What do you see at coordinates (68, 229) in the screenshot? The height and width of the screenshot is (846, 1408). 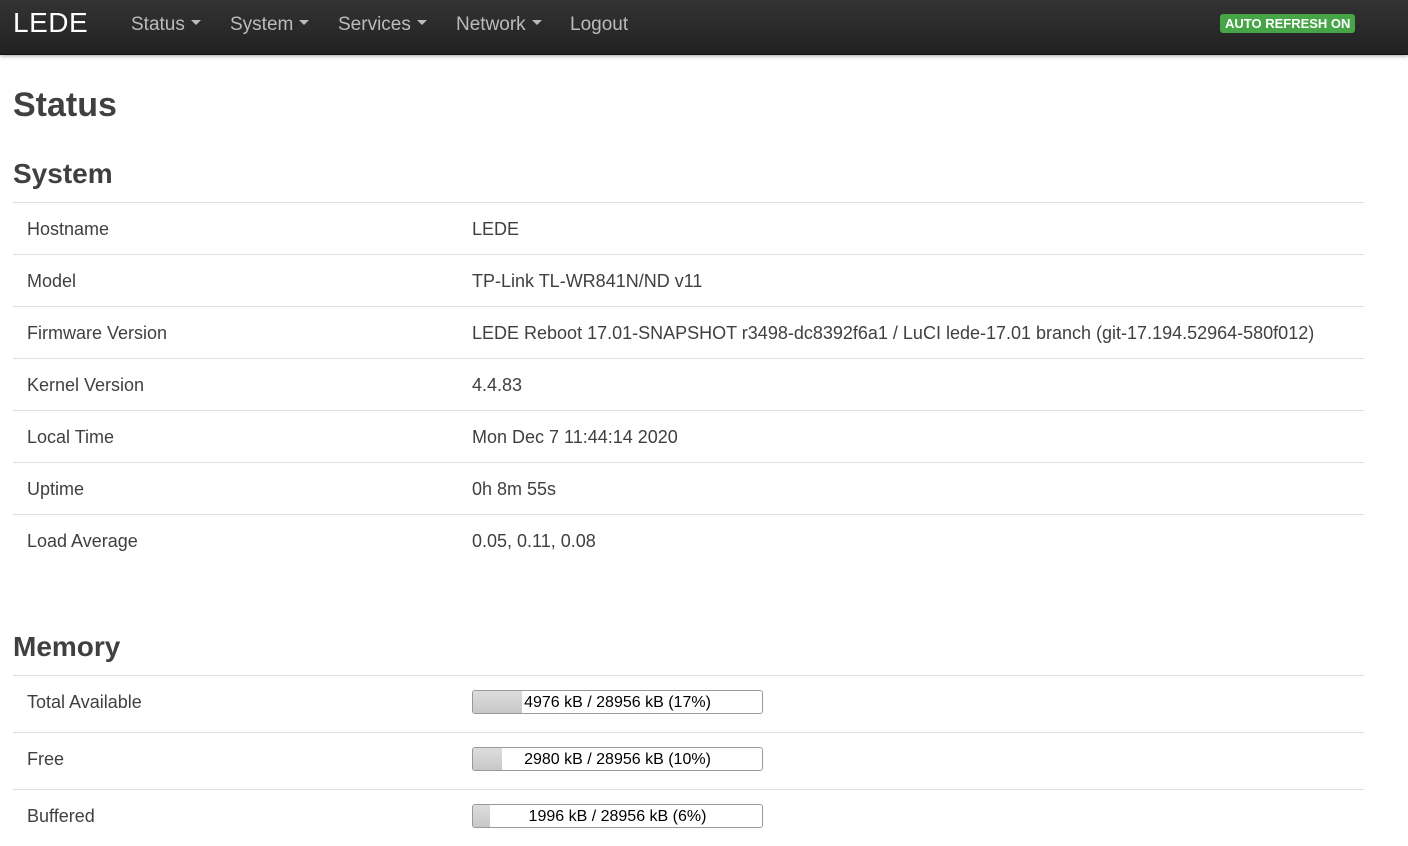 I see `row-label: Hostname` at bounding box center [68, 229].